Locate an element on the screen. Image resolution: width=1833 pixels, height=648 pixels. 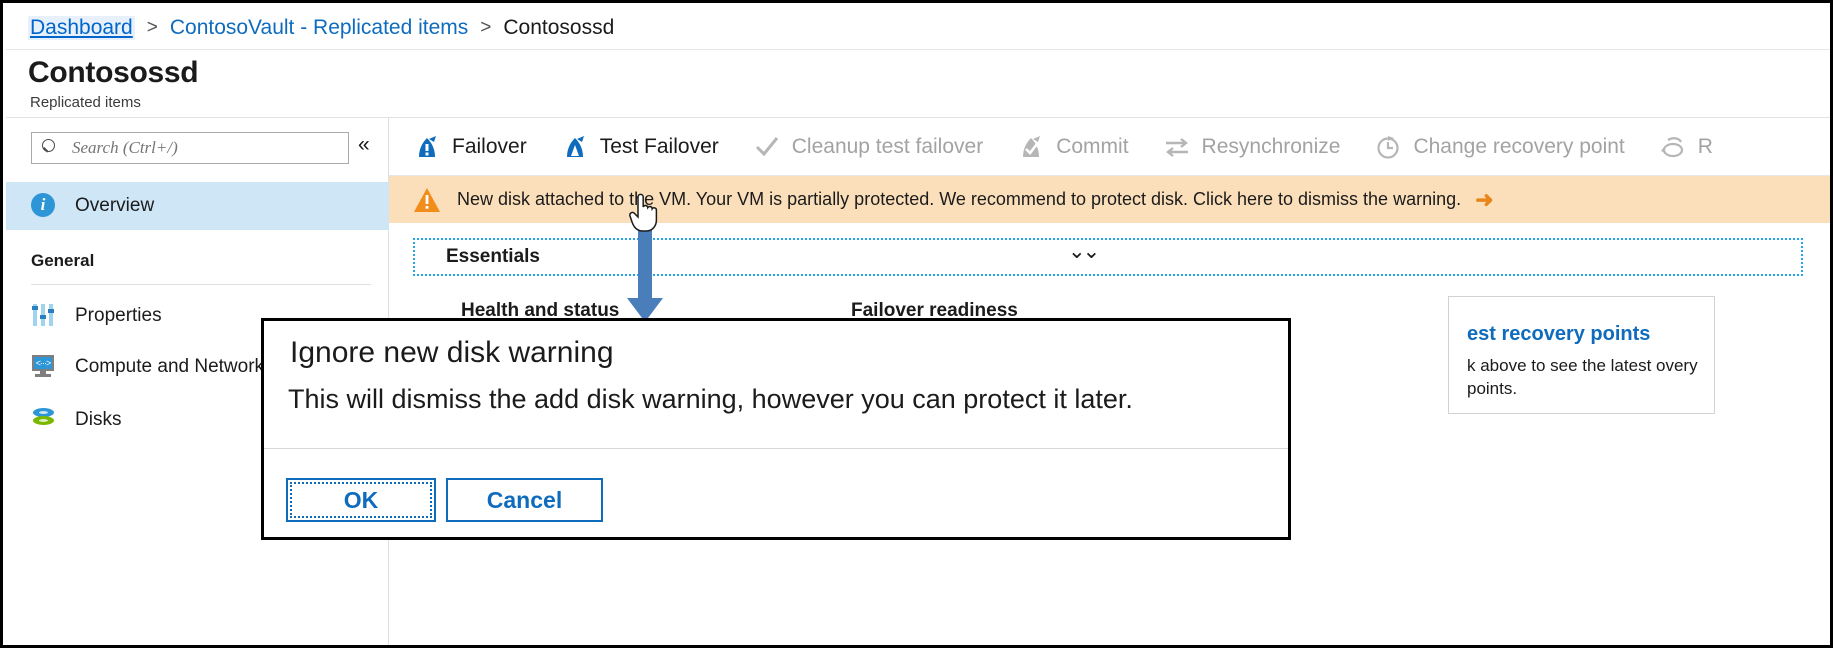
arrow-right-icon: ➜ is located at coordinates (1484, 199).